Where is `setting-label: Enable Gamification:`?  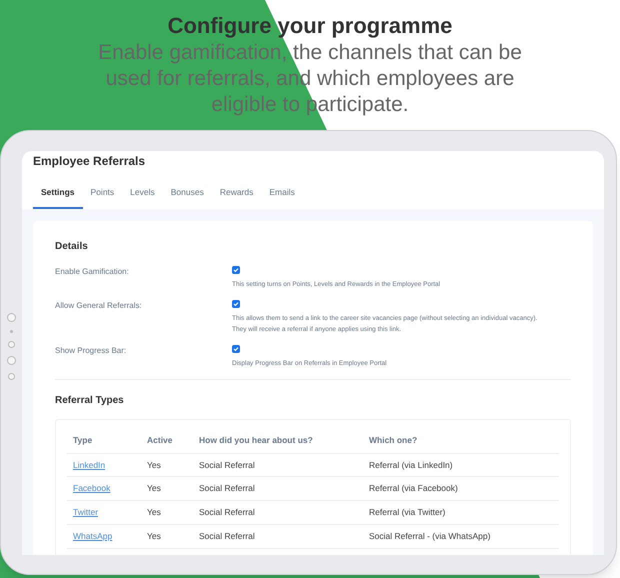
setting-label: Enable Gamification: is located at coordinates (92, 272).